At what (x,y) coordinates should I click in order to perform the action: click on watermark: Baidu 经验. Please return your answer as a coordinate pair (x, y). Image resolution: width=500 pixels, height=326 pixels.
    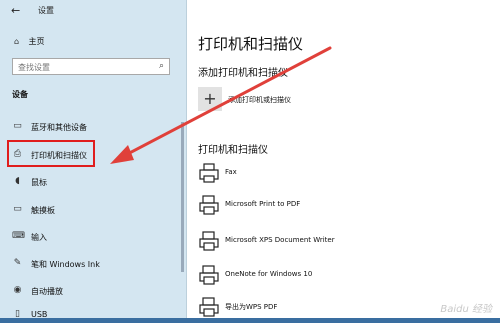
    Looking at the image, I should click on (466, 309).